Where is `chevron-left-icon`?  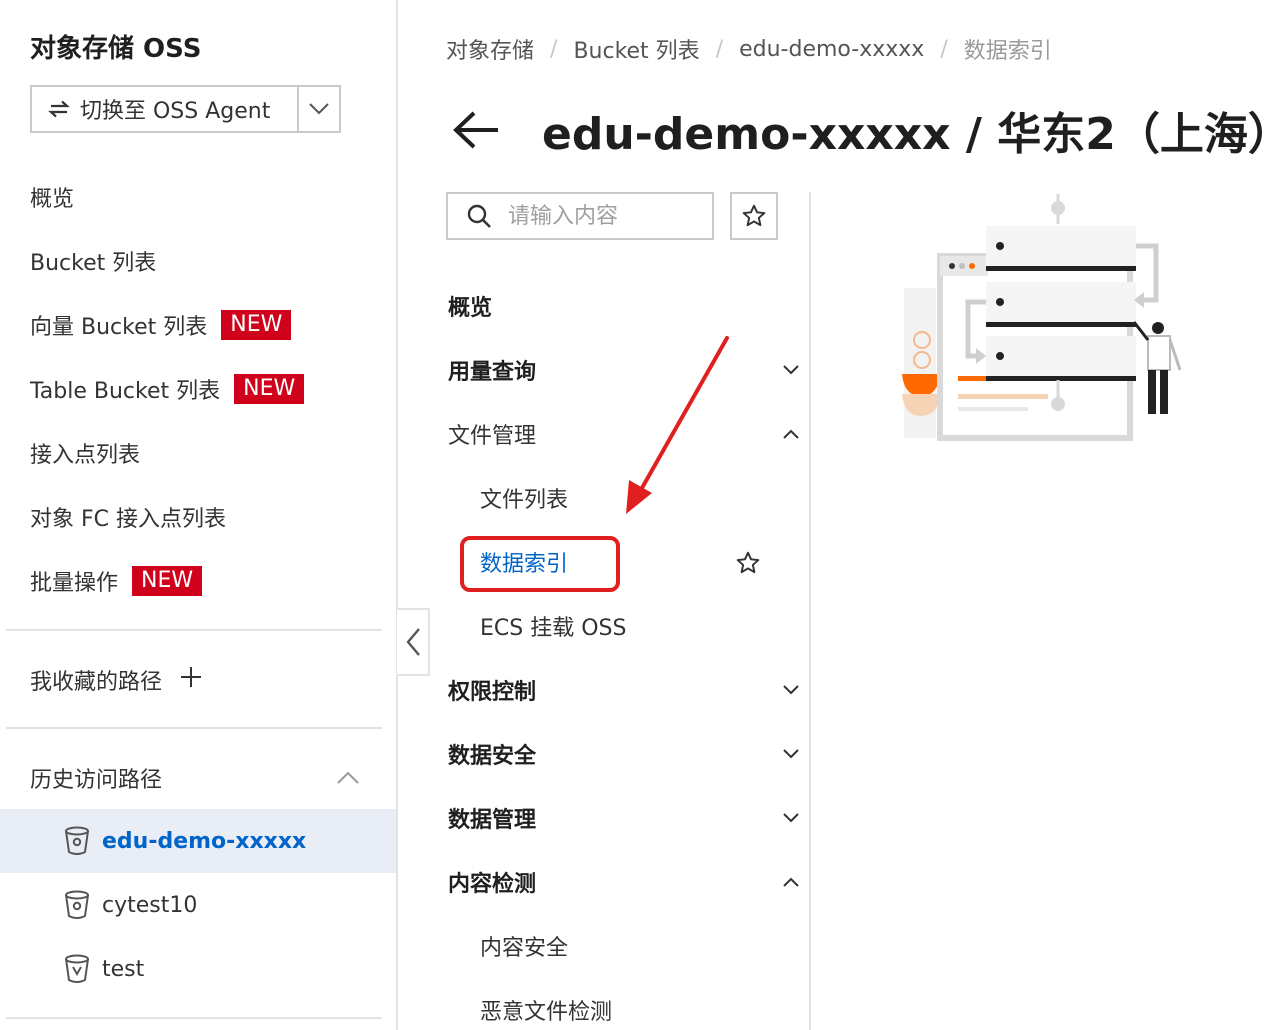 chevron-left-icon is located at coordinates (412, 642).